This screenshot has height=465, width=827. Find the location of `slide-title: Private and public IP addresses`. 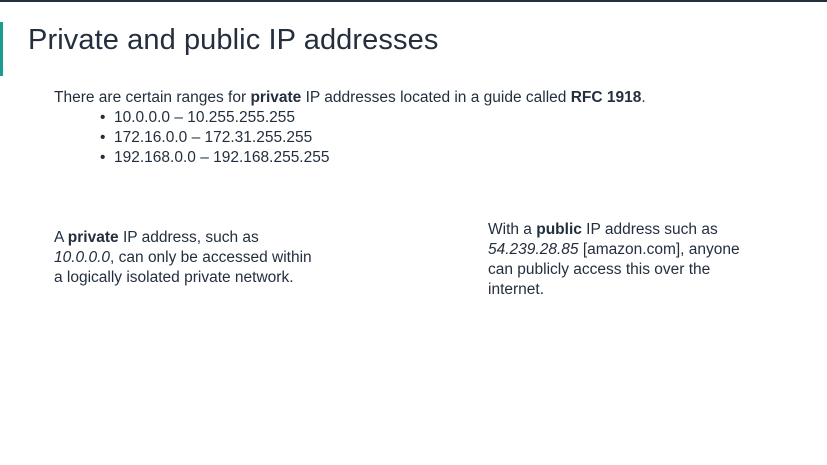

slide-title: Private and public IP addresses is located at coordinates (233, 40).